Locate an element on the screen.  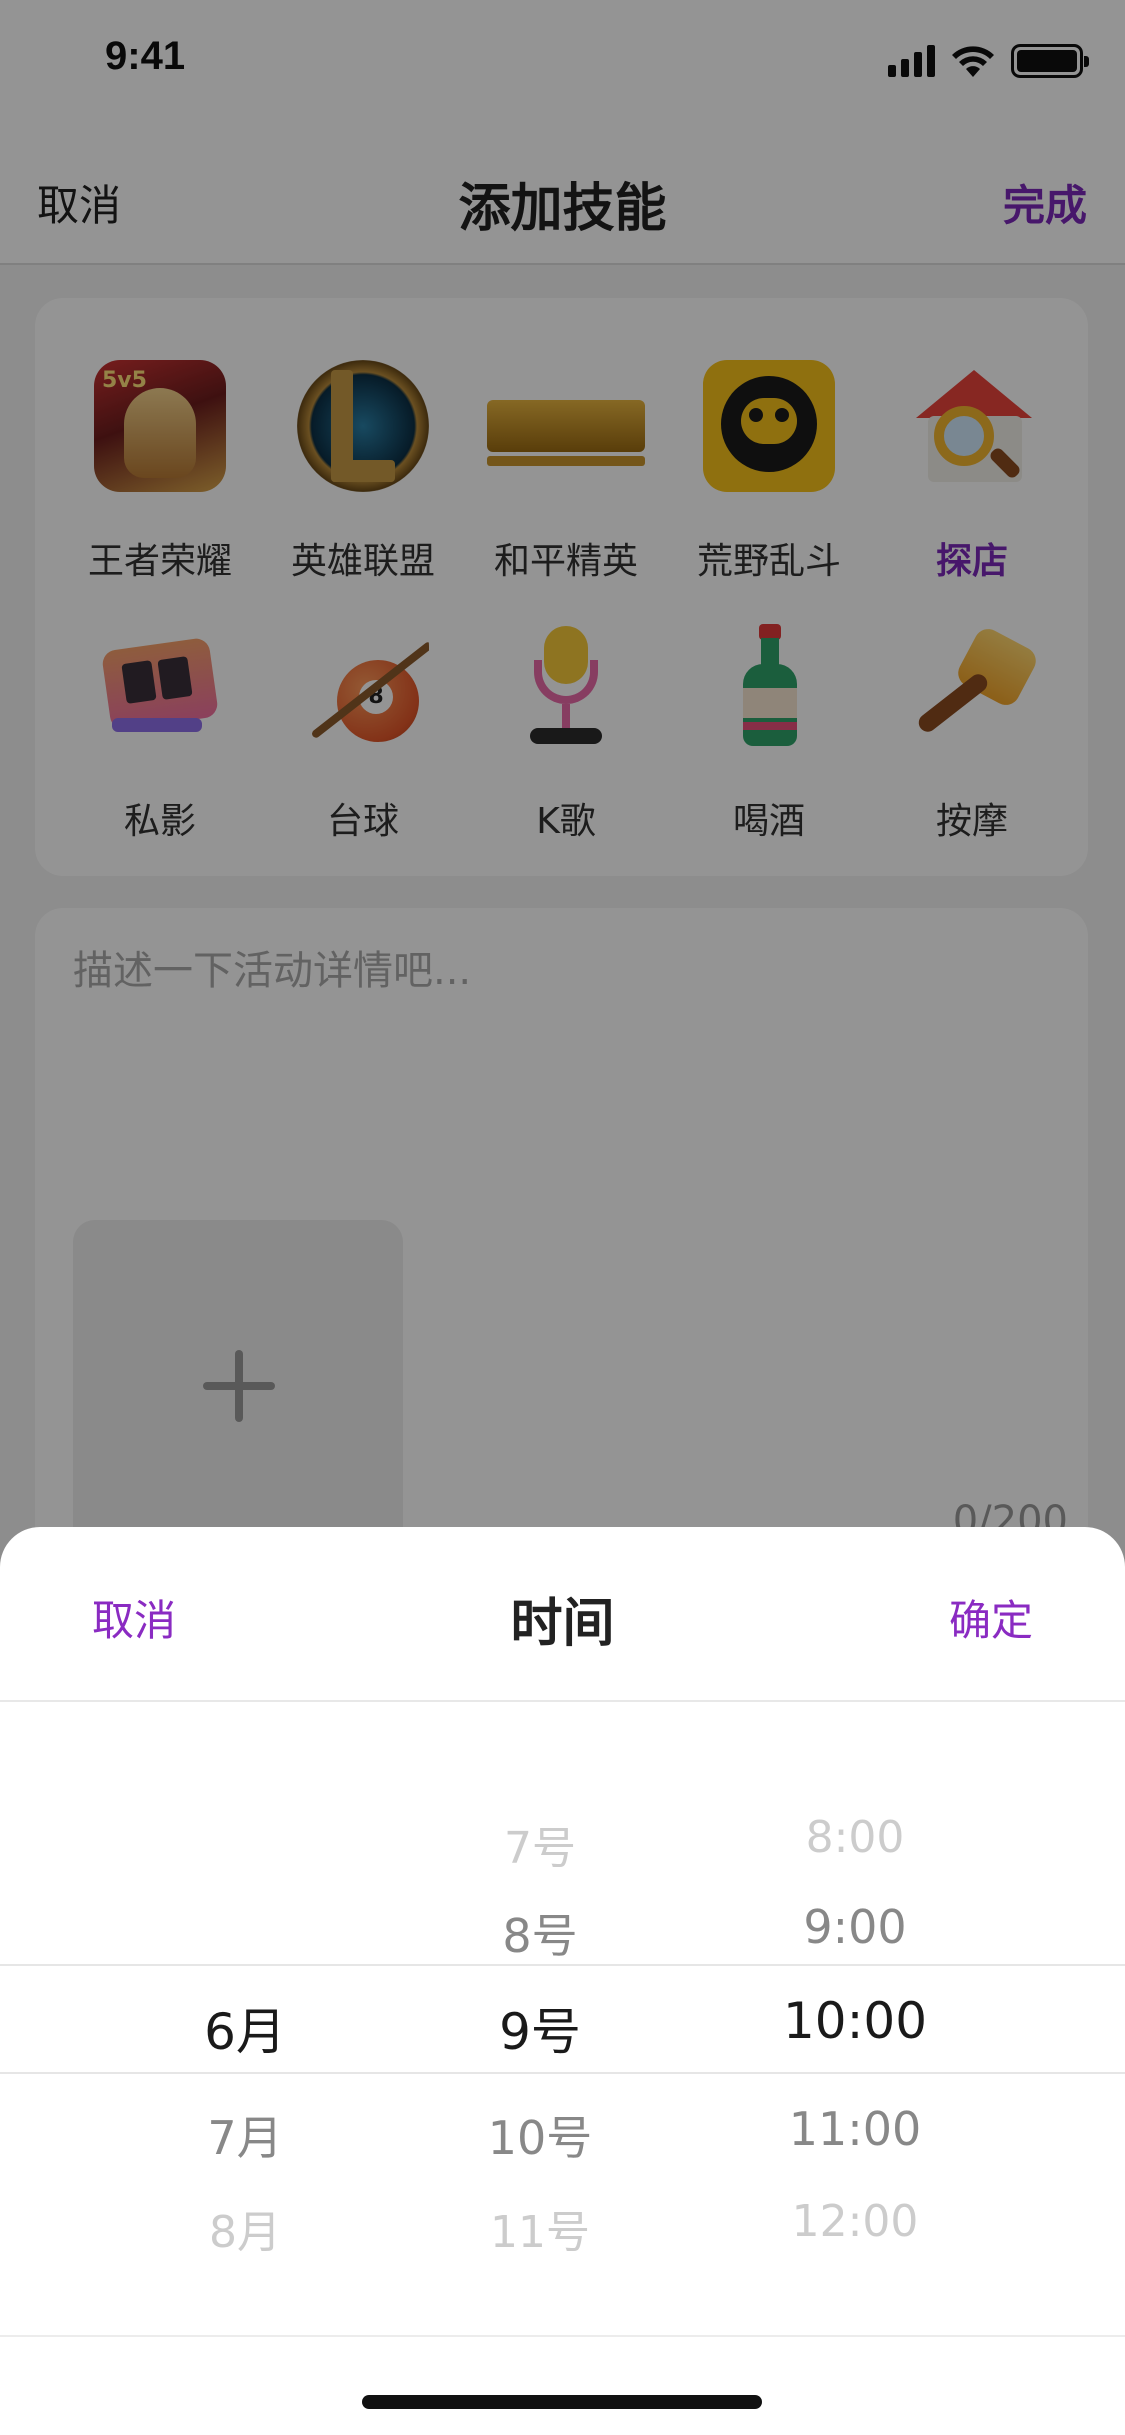
picker-option-selected: 6月 is located at coordinates (245, 2028).